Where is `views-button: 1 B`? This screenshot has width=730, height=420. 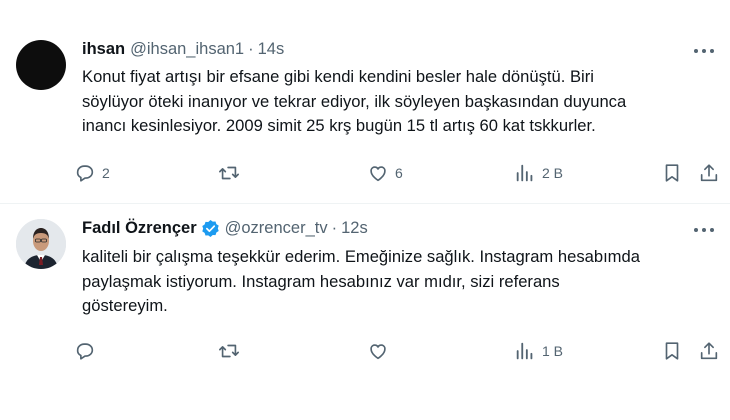 views-button: 1 B is located at coordinates (538, 351).